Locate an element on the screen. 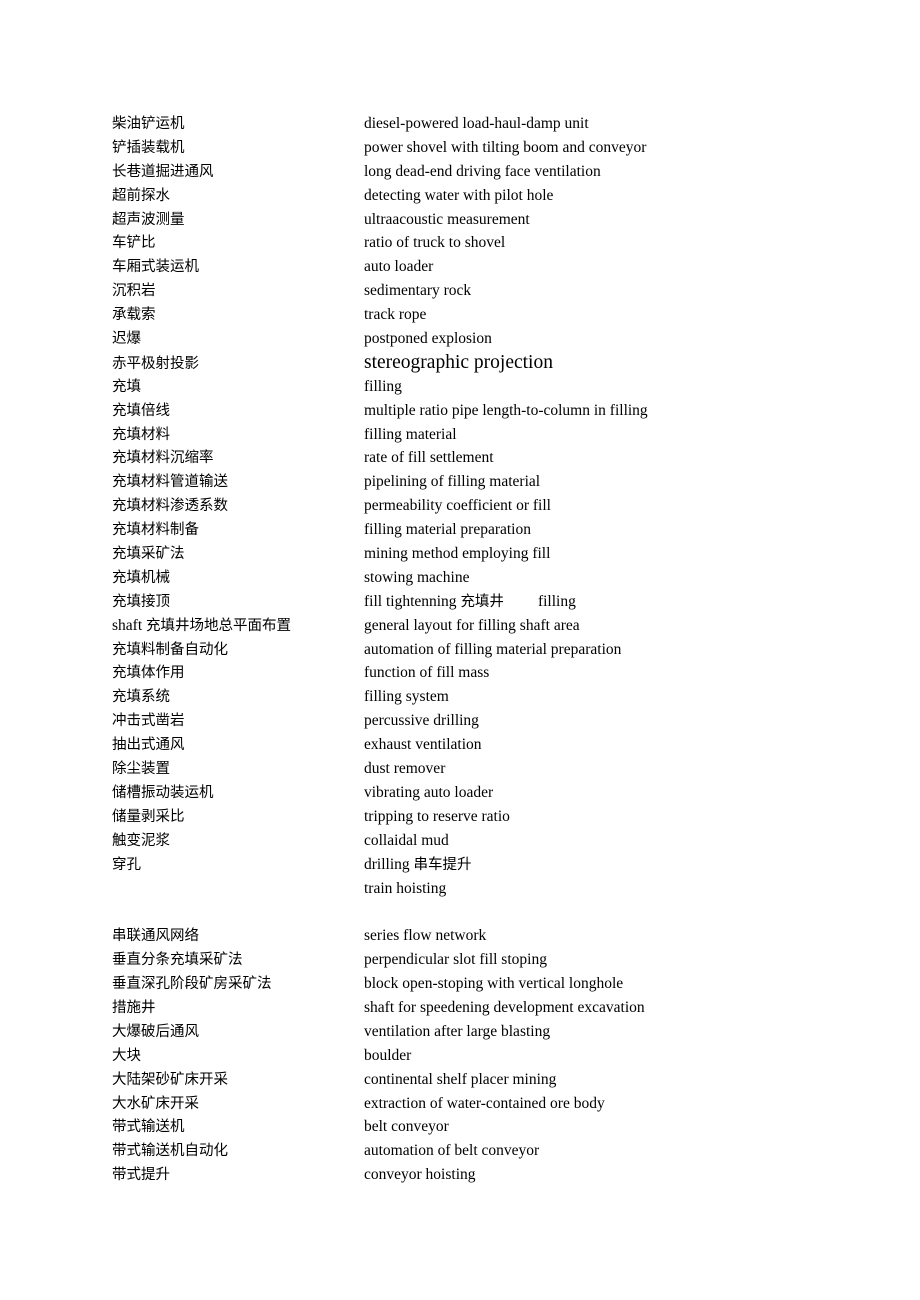  latin-text-run: automation of belt conveyor is located at coordinates (452, 1151).